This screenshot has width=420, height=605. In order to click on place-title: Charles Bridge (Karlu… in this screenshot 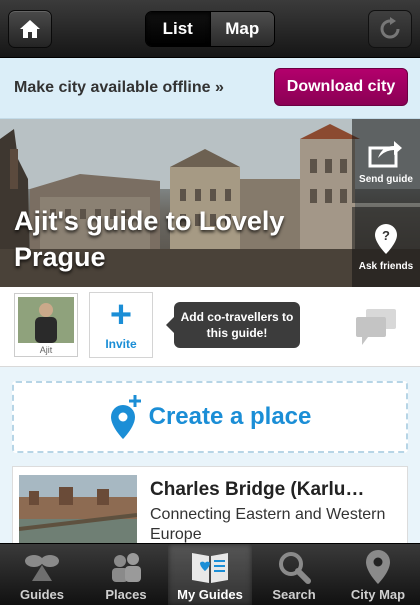, I will do `click(257, 489)`.